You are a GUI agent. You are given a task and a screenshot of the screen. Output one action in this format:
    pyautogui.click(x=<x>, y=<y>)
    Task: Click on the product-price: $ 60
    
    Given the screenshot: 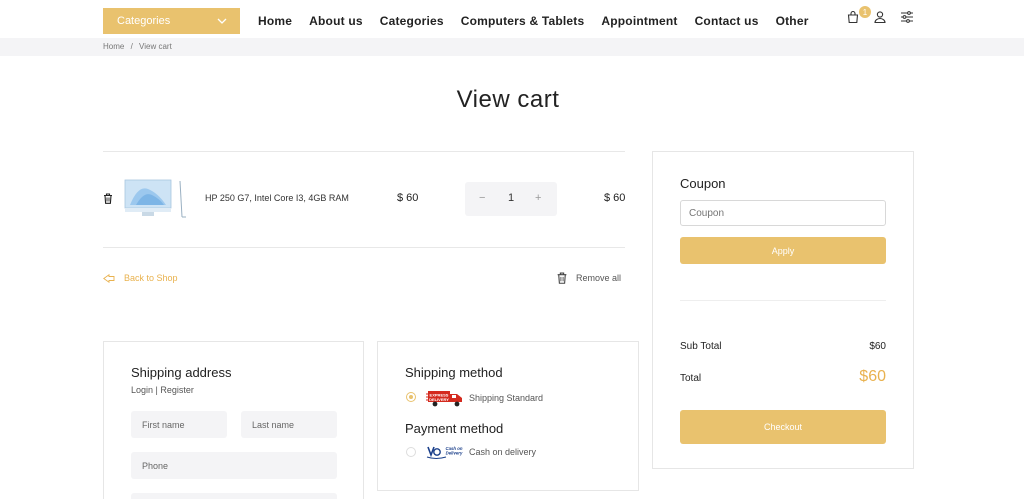 What is the action you would take?
    pyautogui.click(x=408, y=198)
    